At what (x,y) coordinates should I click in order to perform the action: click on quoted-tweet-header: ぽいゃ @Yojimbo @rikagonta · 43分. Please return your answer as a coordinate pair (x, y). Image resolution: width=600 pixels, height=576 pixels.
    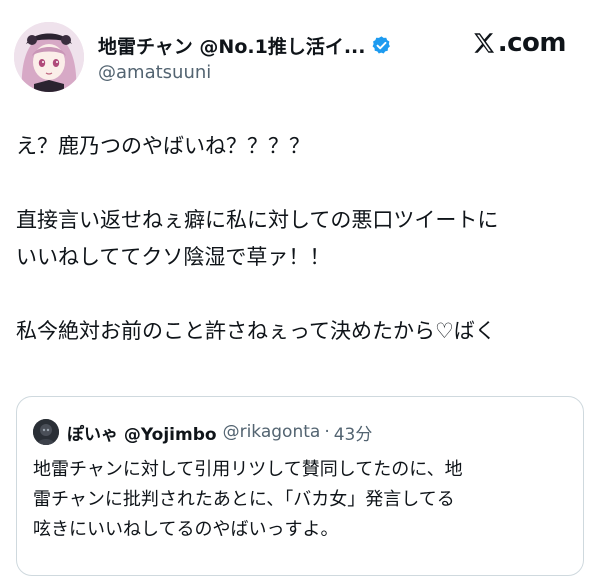
    Looking at the image, I should click on (202, 432).